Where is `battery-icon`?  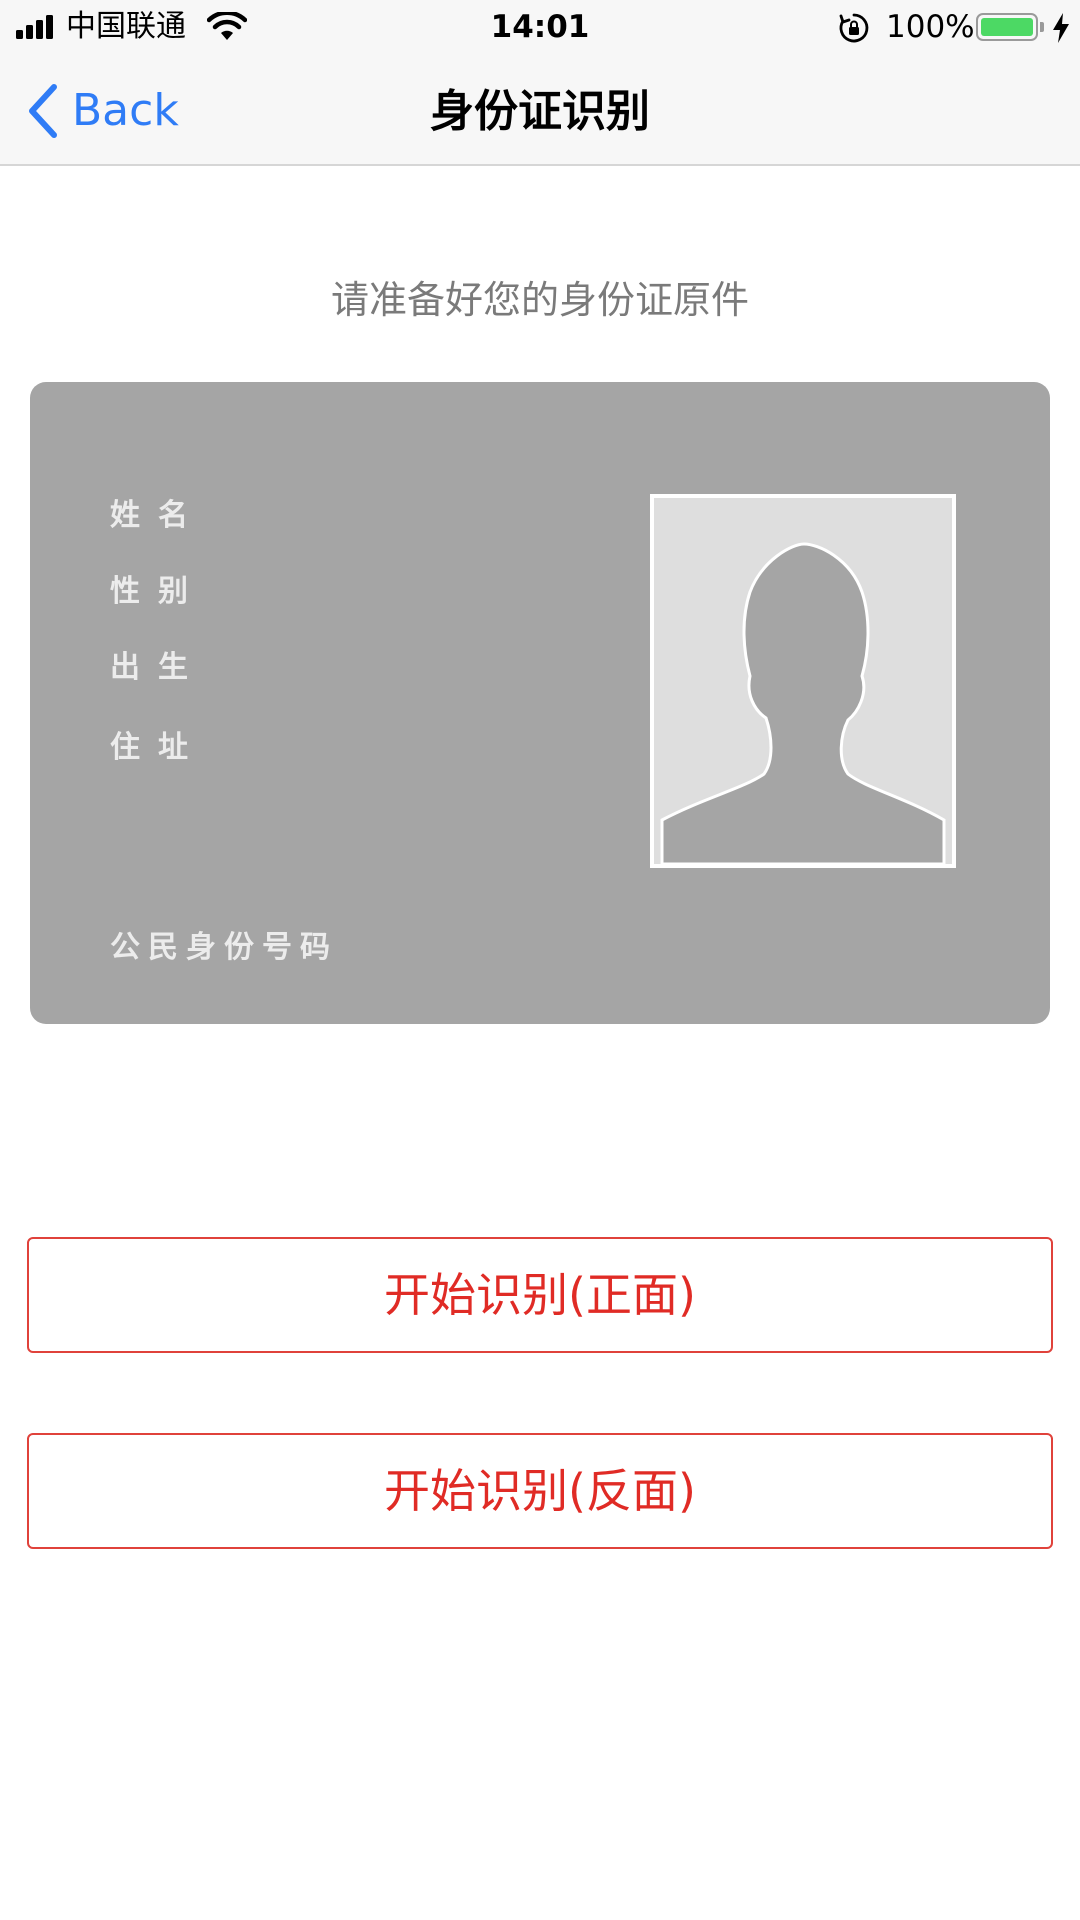
battery-icon is located at coordinates (1007, 27).